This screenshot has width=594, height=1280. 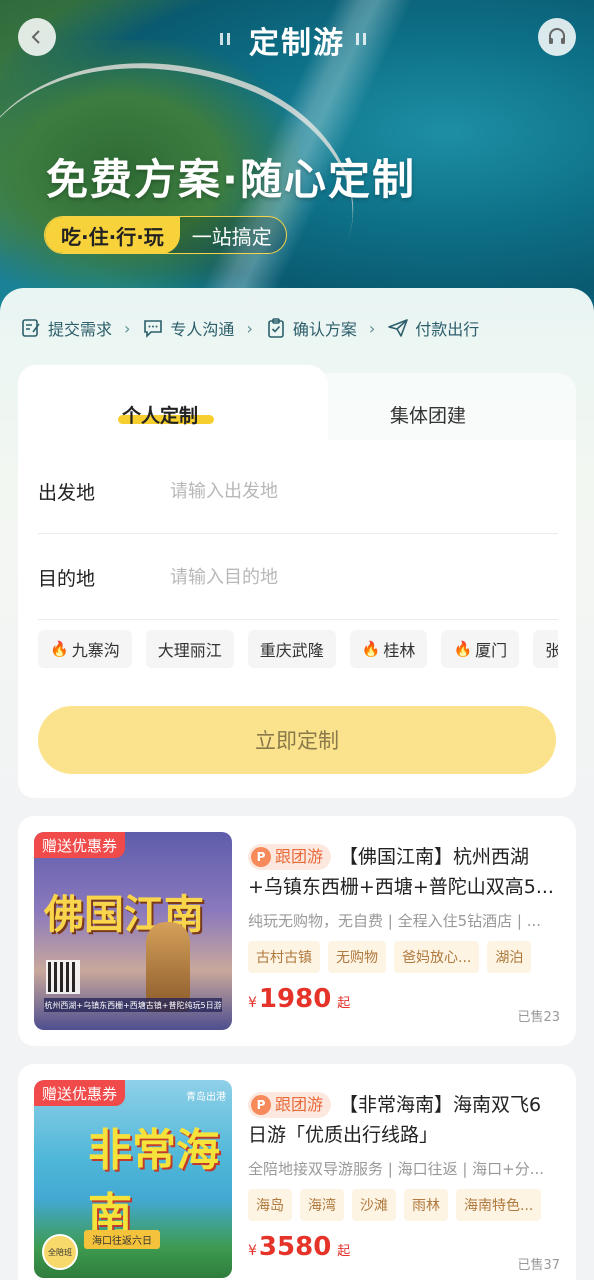 What do you see at coordinates (206, 1097) in the screenshot?
I see `thumb-corner-text: 青岛出港` at bounding box center [206, 1097].